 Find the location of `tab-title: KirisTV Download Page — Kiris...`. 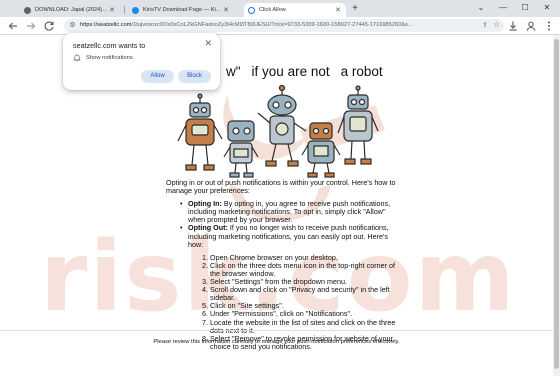

tab-title: KirisTV Download Page — Kiris... is located at coordinates (182, 10).